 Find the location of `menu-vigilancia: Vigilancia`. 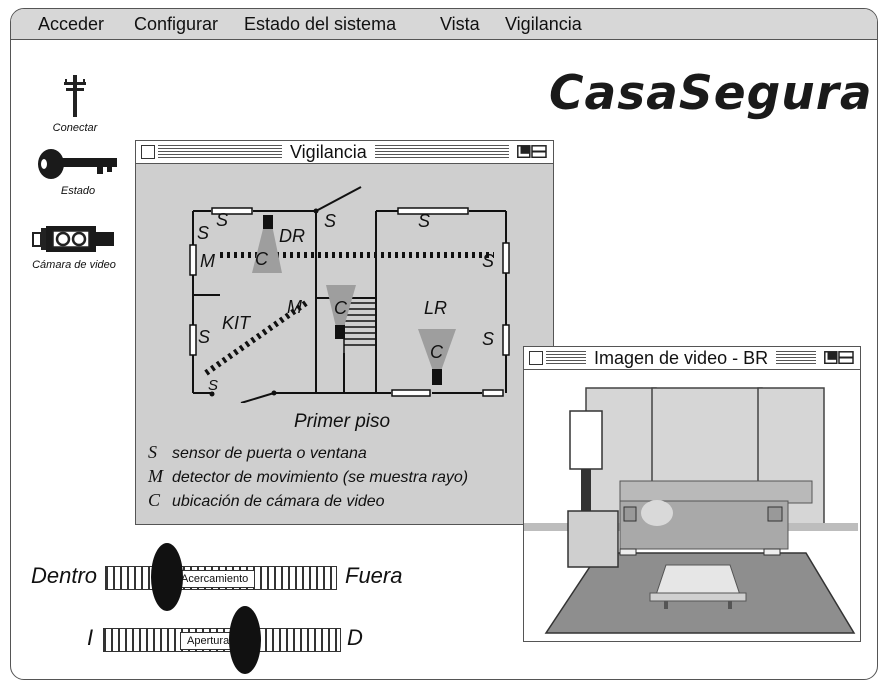

menu-vigilancia: Vigilancia is located at coordinates (543, 24).